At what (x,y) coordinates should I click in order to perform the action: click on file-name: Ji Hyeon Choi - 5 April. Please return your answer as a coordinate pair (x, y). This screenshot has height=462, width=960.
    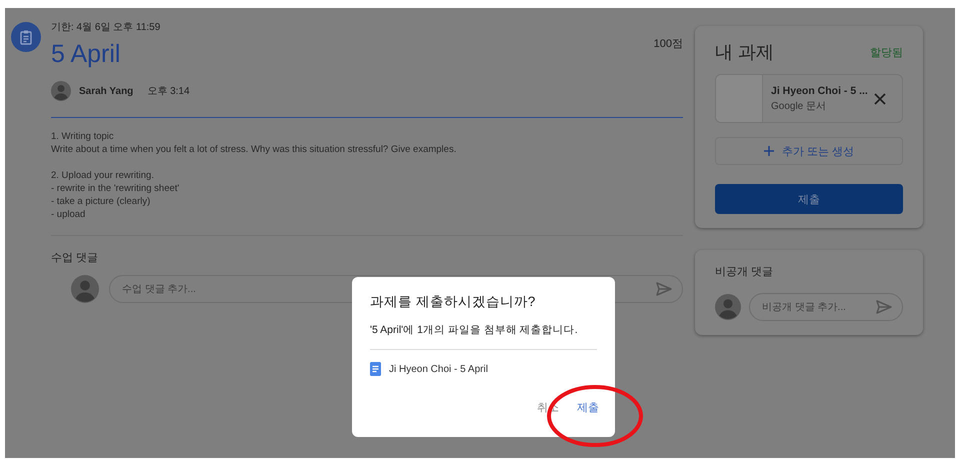
    Looking at the image, I should click on (438, 369).